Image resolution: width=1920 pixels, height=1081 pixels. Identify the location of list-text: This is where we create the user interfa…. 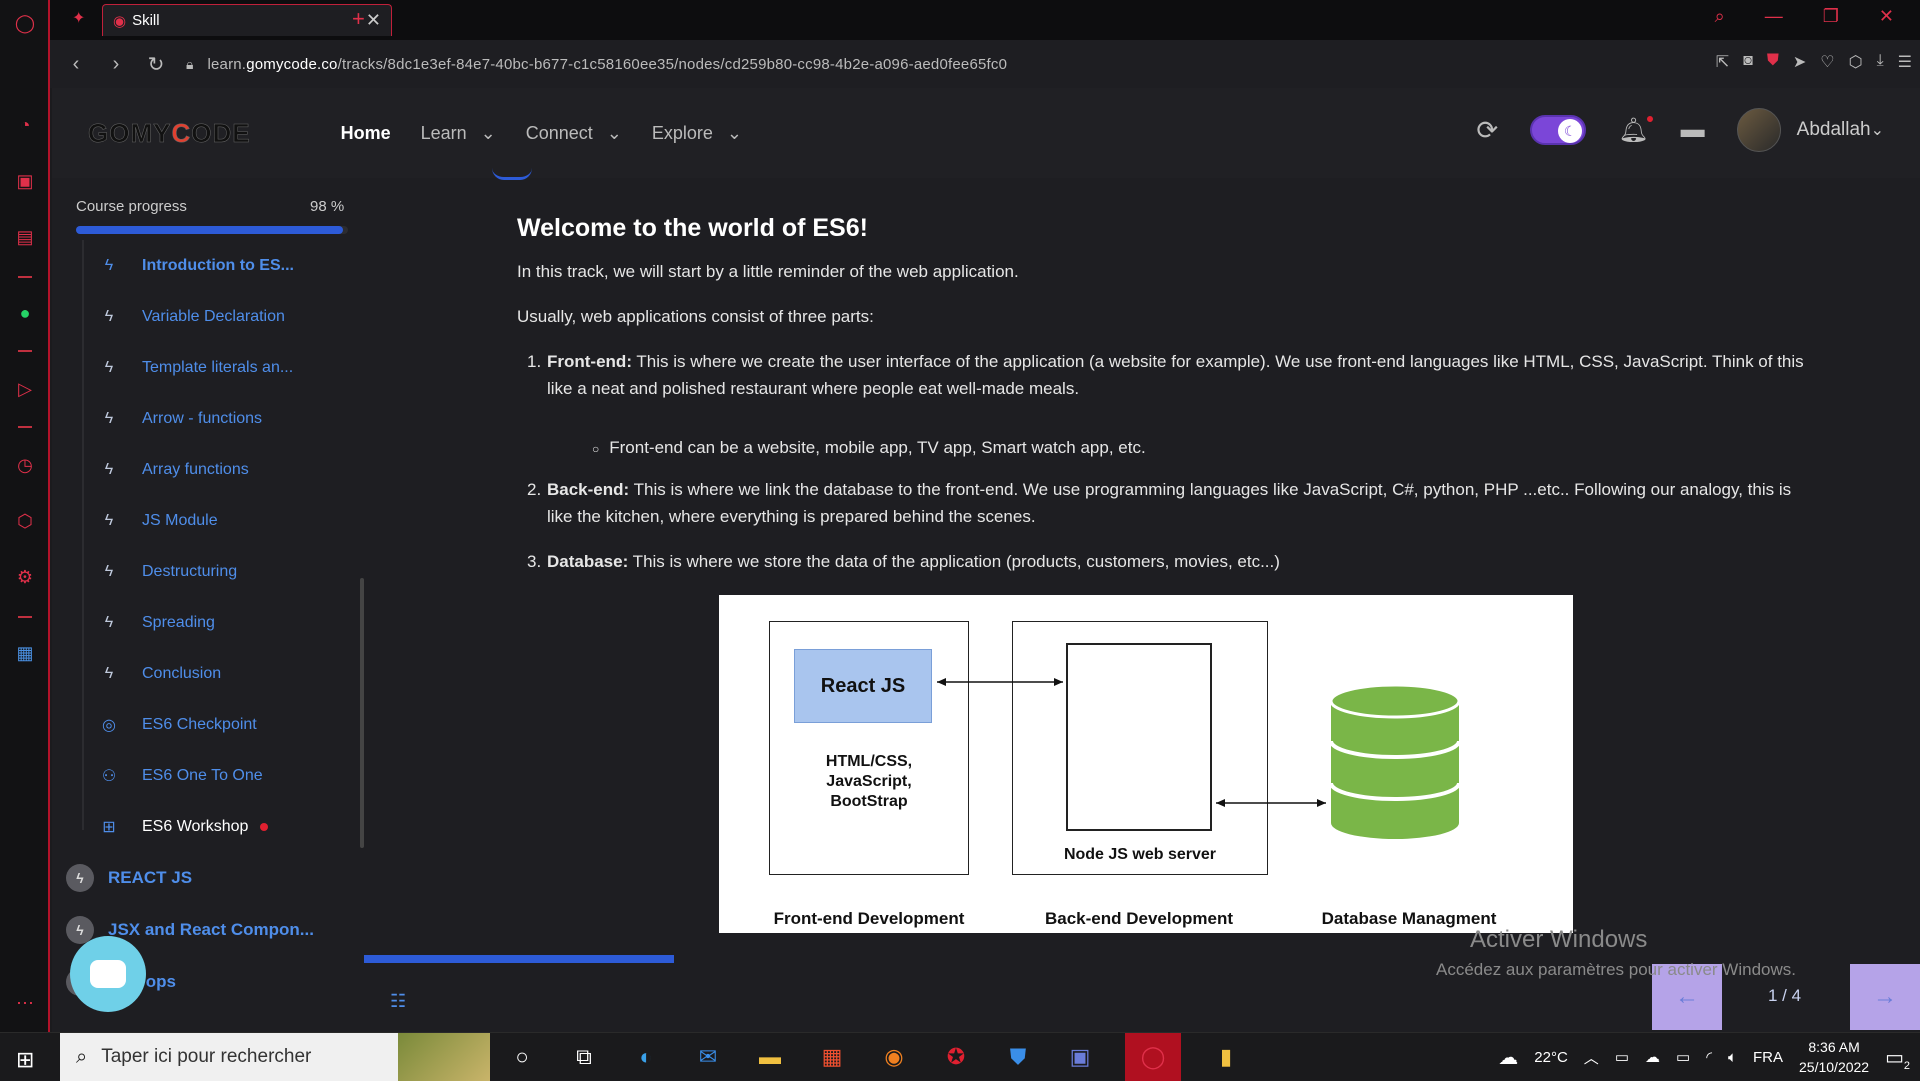
(1175, 375).